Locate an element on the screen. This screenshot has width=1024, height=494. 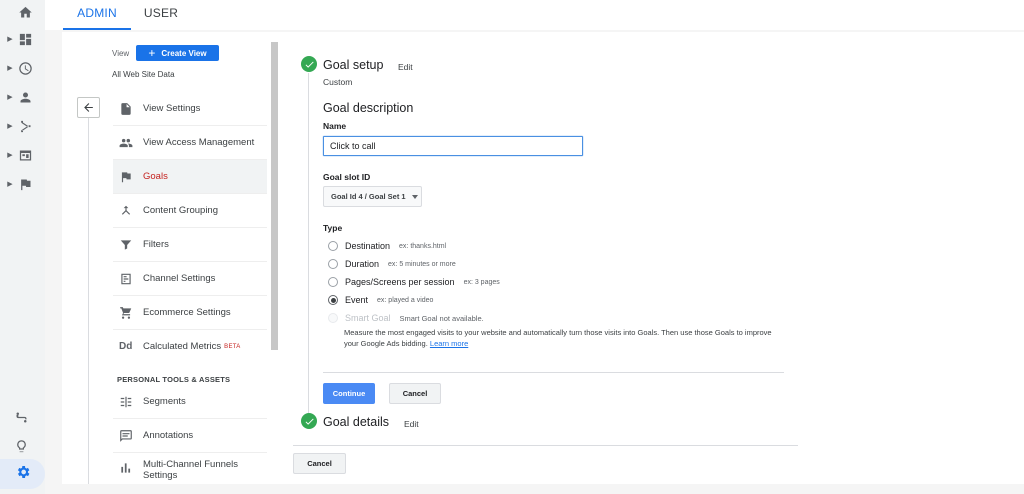
goal-name-input is located at coordinates (453, 146).